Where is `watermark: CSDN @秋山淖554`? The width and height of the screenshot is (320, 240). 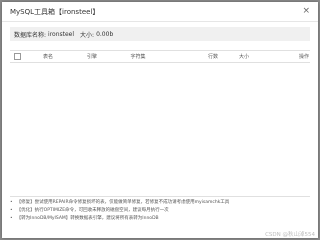 watermark: CSDN @秋山淖554 is located at coordinates (290, 235).